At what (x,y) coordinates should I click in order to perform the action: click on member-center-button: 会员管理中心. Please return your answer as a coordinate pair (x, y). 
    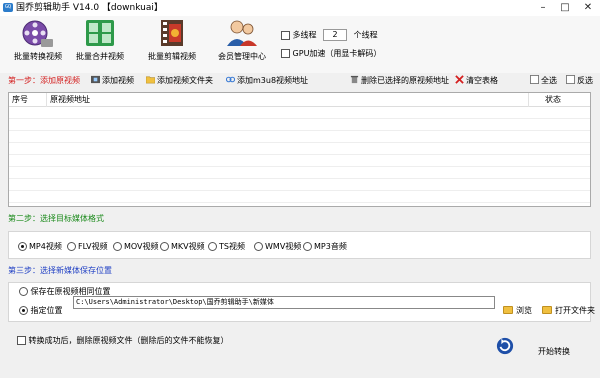
    Looking at the image, I should click on (242, 40).